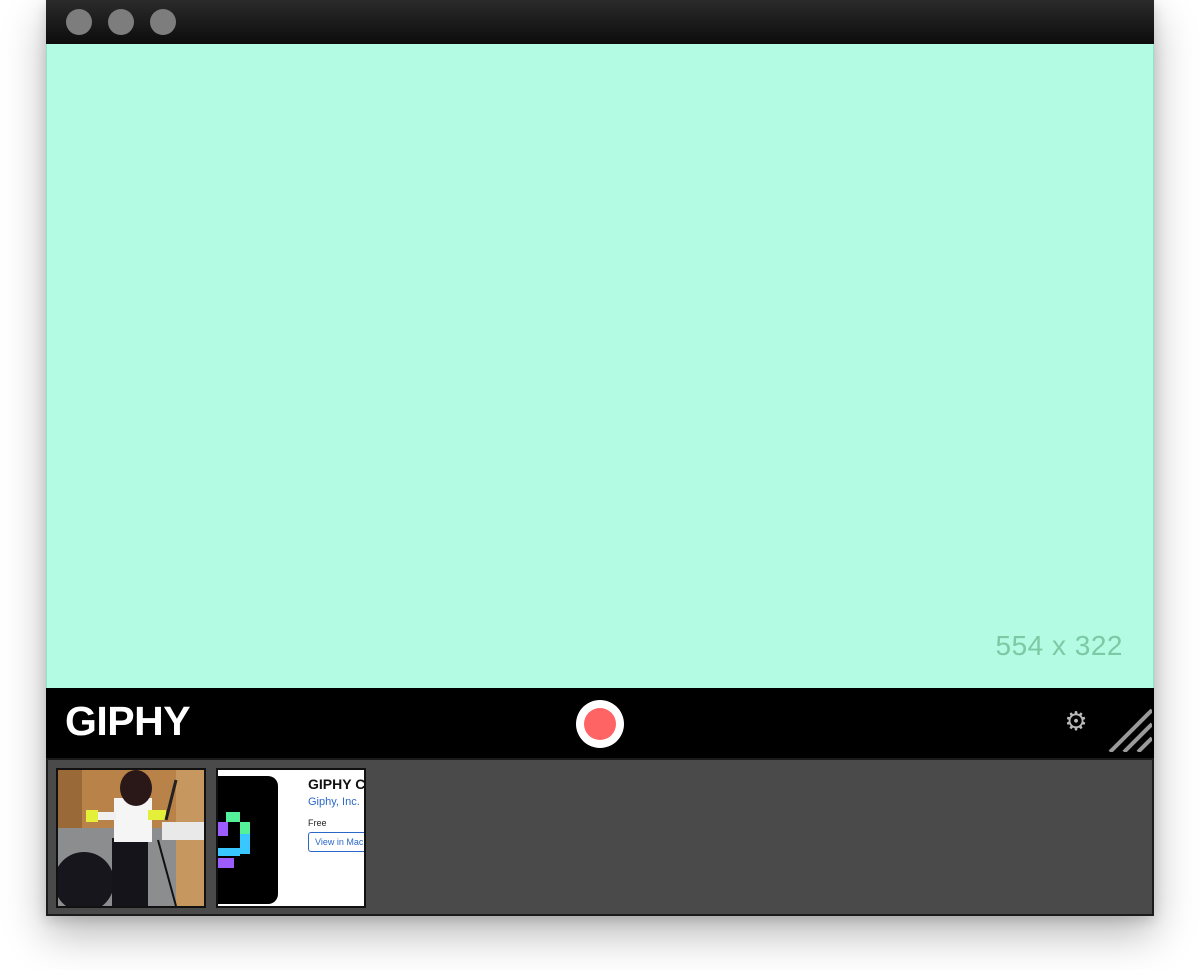 This screenshot has width=1200, height=970. Describe the element at coordinates (79, 22) in the screenshot. I see `close-button` at that location.